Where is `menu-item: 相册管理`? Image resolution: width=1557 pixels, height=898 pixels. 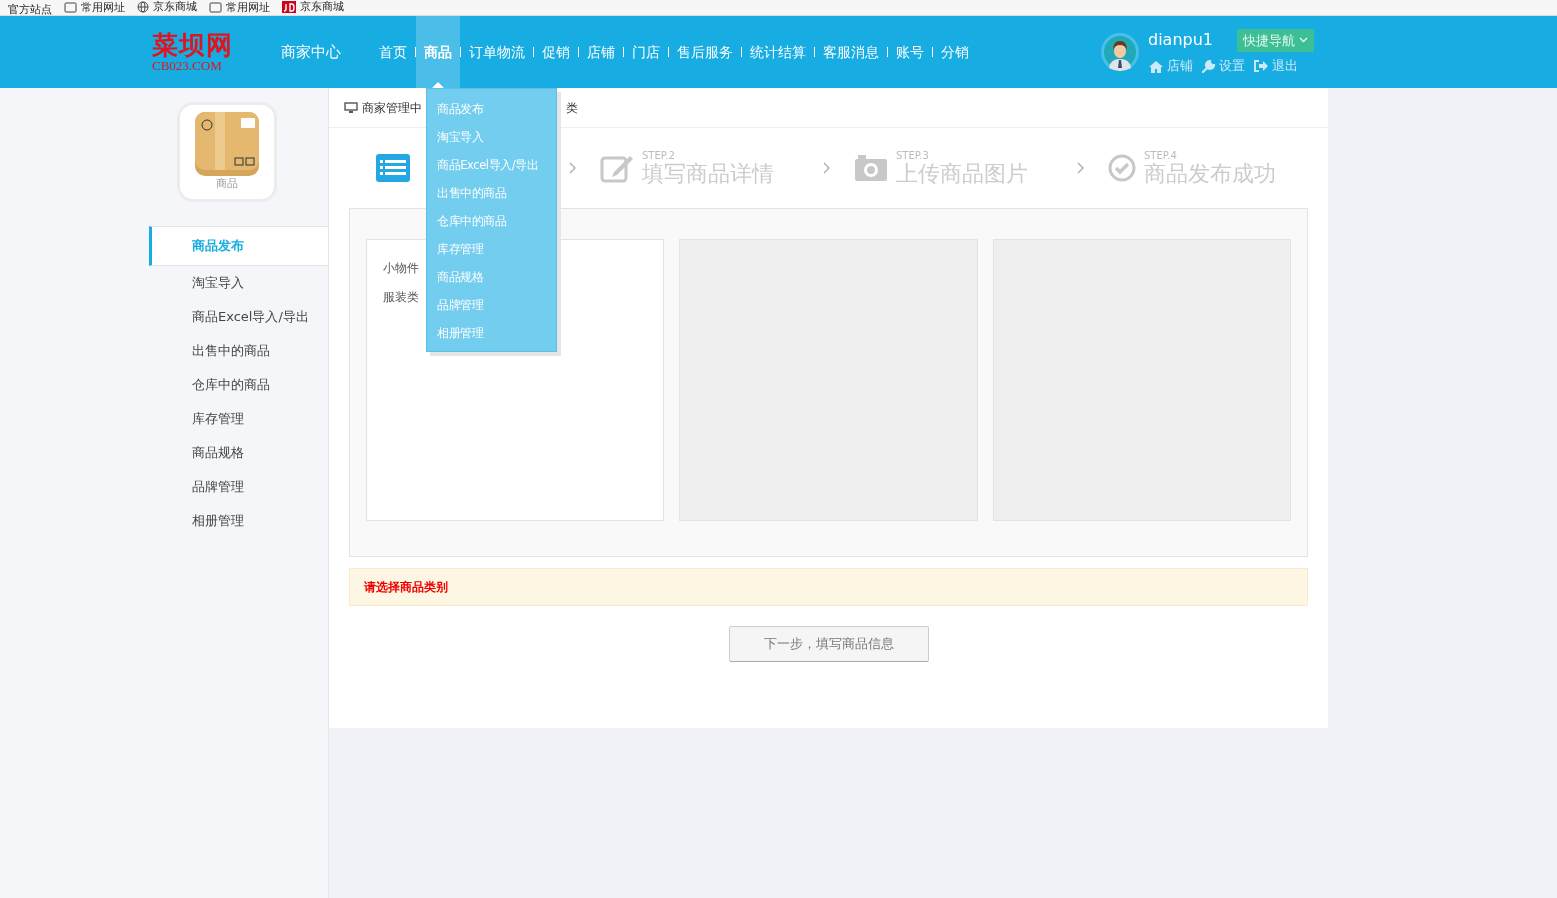
menu-item: 相册管理 is located at coordinates (491, 333).